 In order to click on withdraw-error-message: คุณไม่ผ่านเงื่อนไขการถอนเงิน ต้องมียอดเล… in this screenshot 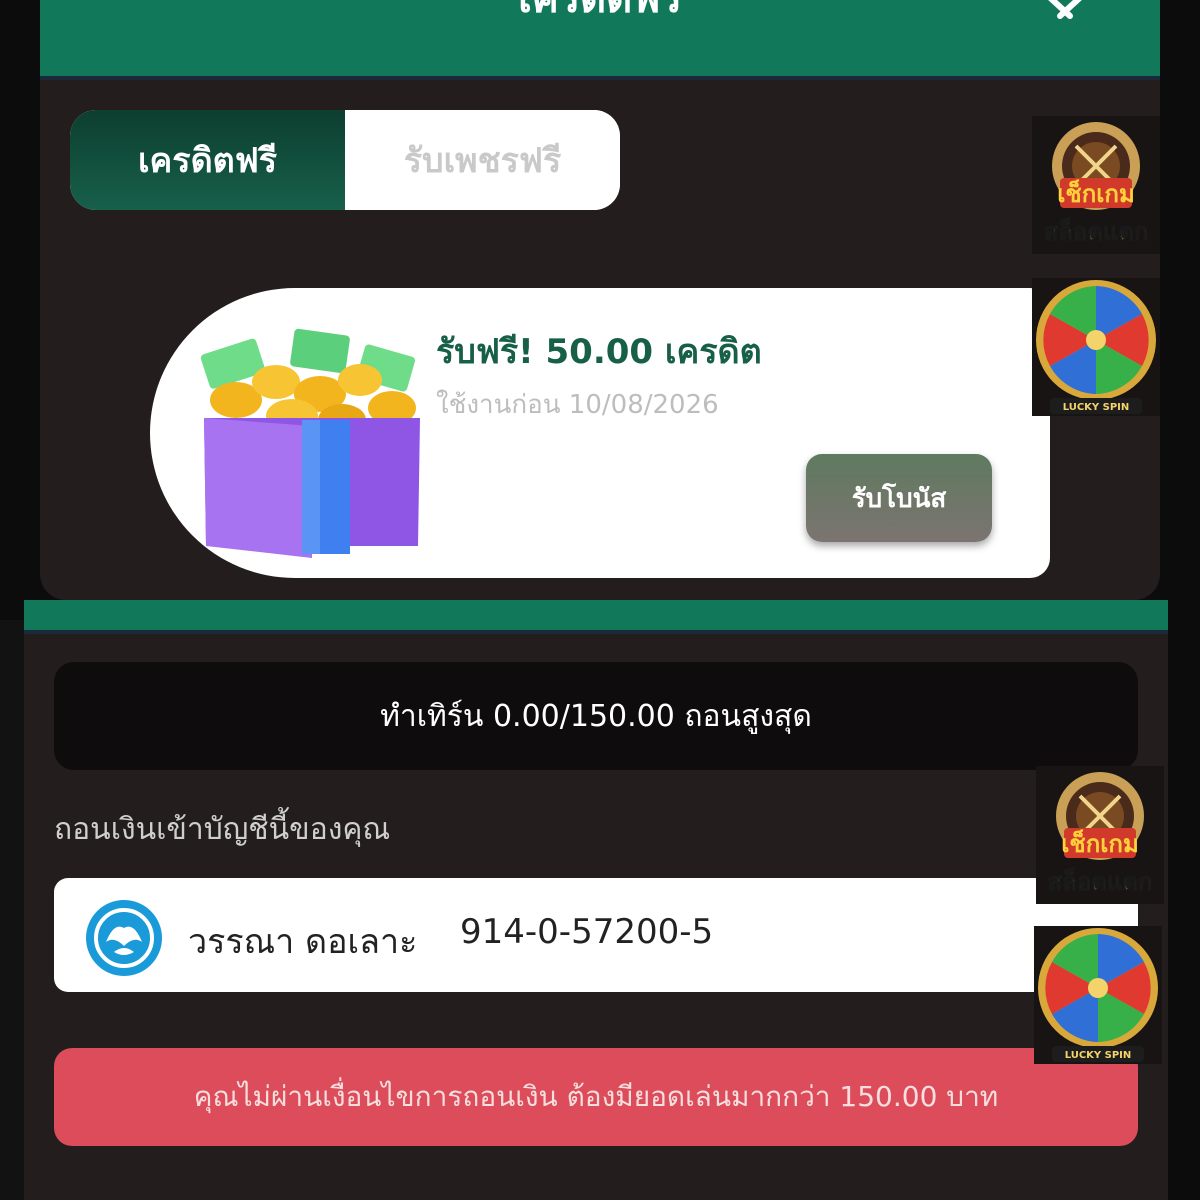, I will do `click(596, 1097)`.